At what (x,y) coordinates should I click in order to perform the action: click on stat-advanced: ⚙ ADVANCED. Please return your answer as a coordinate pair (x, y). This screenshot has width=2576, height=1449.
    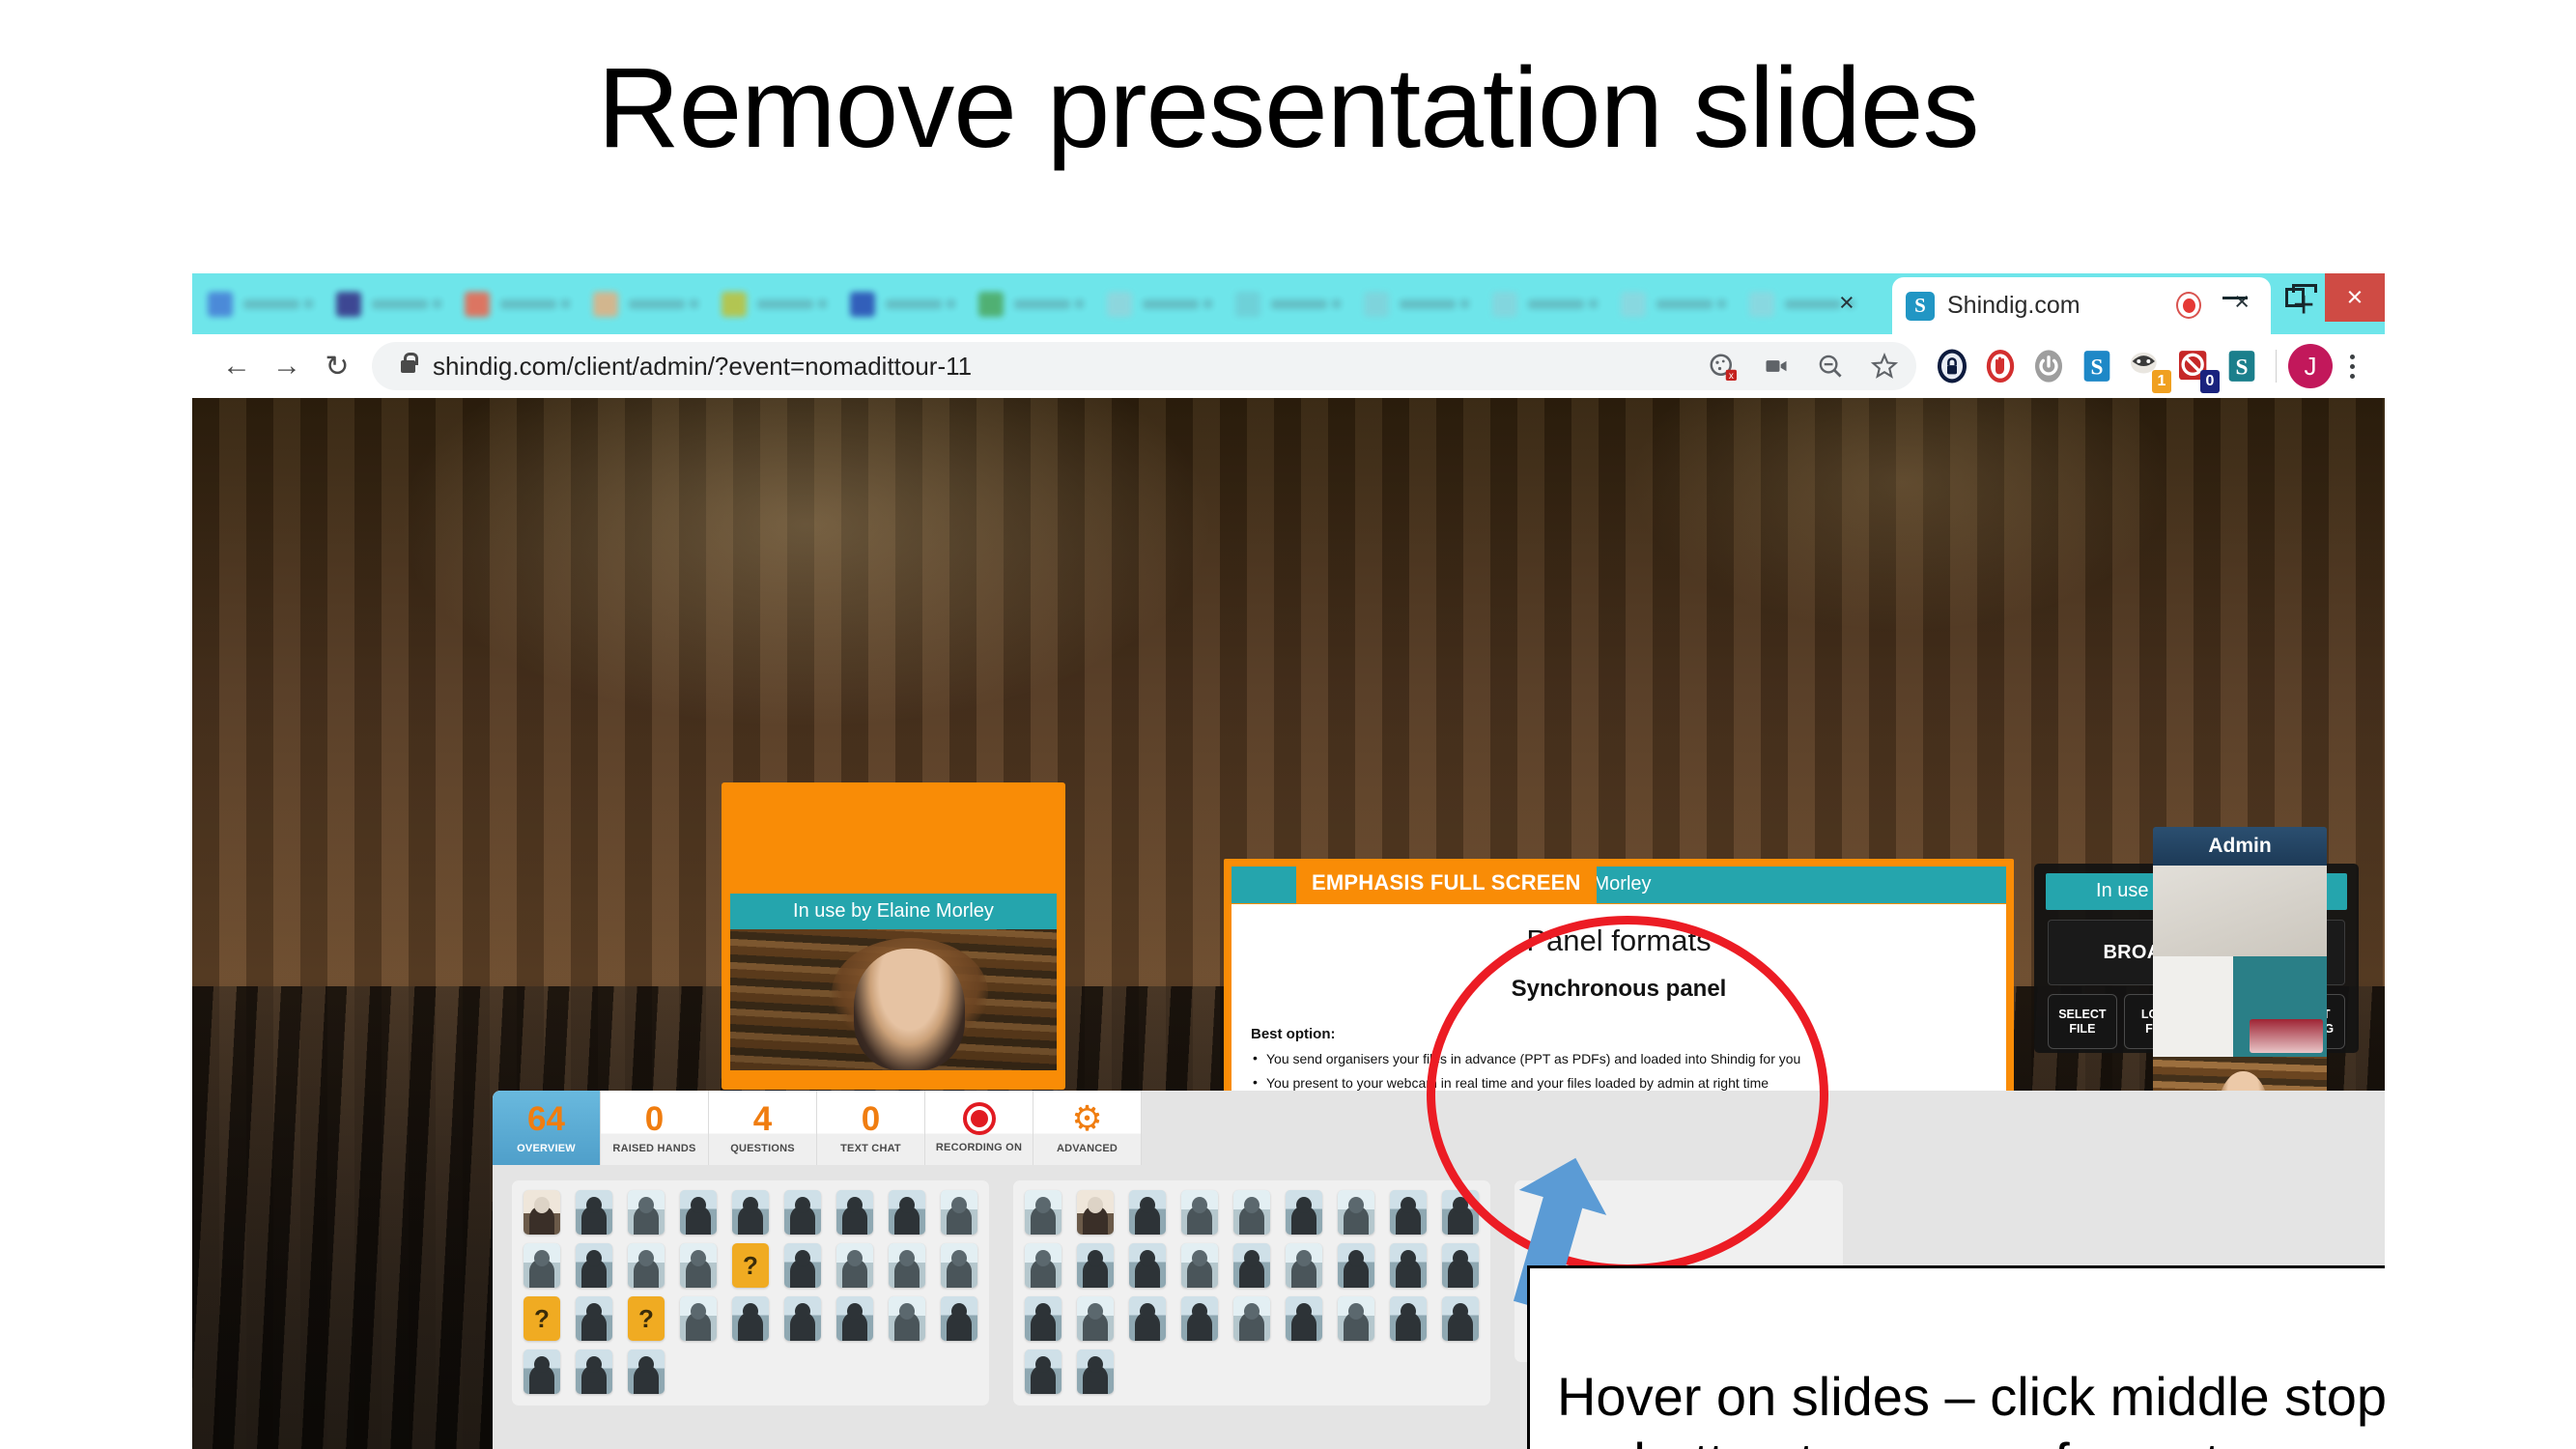
    Looking at the image, I should click on (1087, 1128).